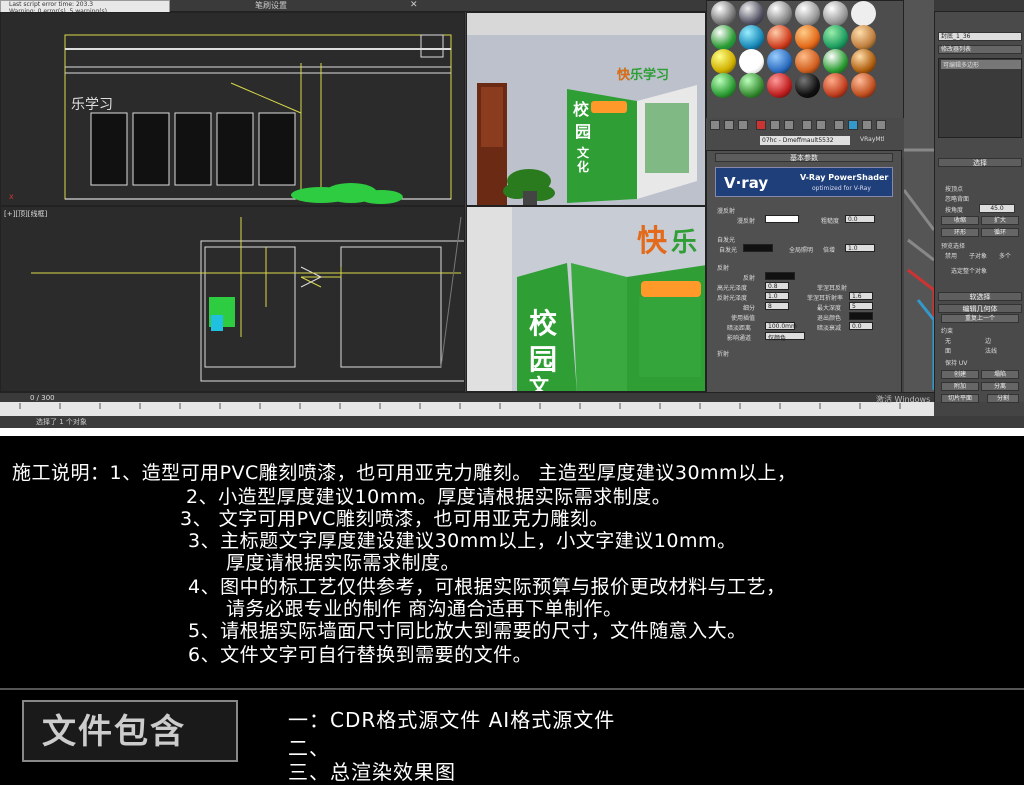 The width and height of the screenshot is (1024, 785). Describe the element at coordinates (861, 296) in the screenshot. I see `fresnel-ior-input: 1.6` at that location.